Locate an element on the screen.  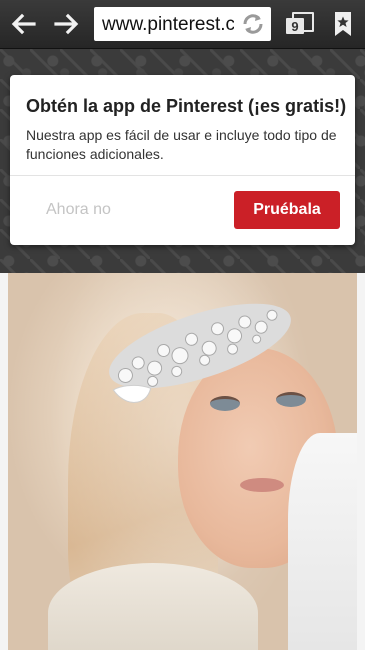
bookmark-star-icon is located at coordinates (343, 24).